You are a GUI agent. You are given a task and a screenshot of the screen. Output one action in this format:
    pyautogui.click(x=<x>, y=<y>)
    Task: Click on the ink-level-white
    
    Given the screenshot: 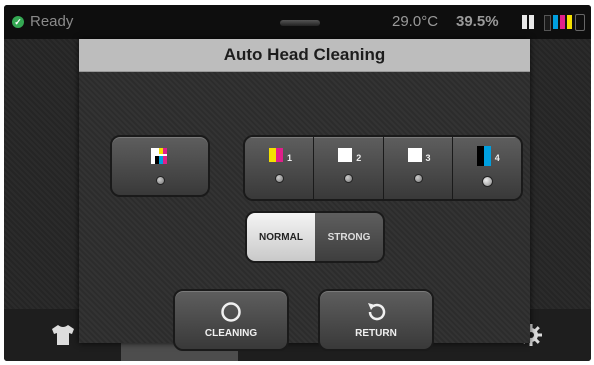 What is the action you would take?
    pyautogui.click(x=524, y=22)
    